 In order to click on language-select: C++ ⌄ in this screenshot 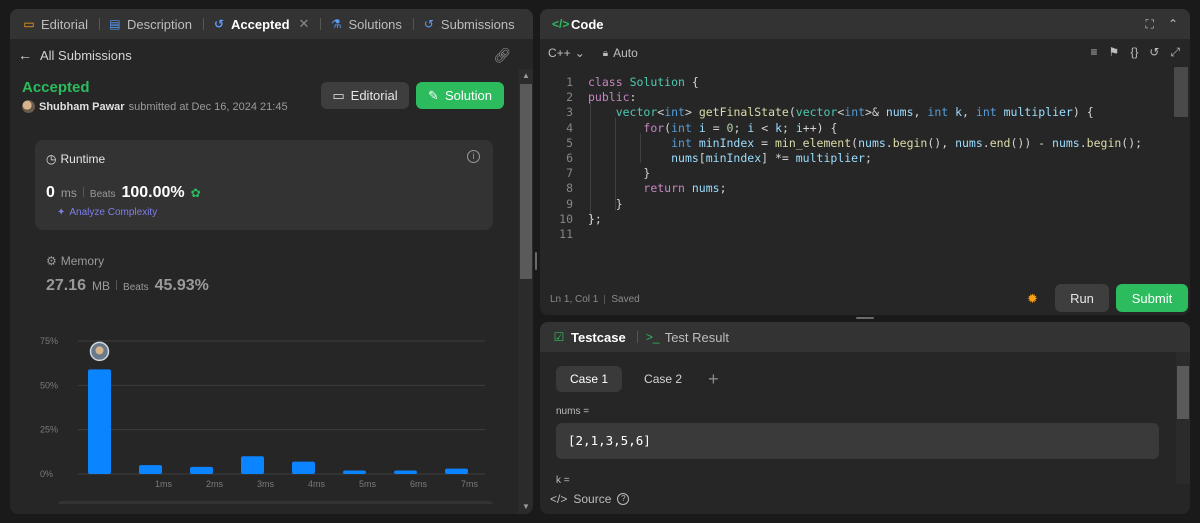, I will do `click(566, 53)`.